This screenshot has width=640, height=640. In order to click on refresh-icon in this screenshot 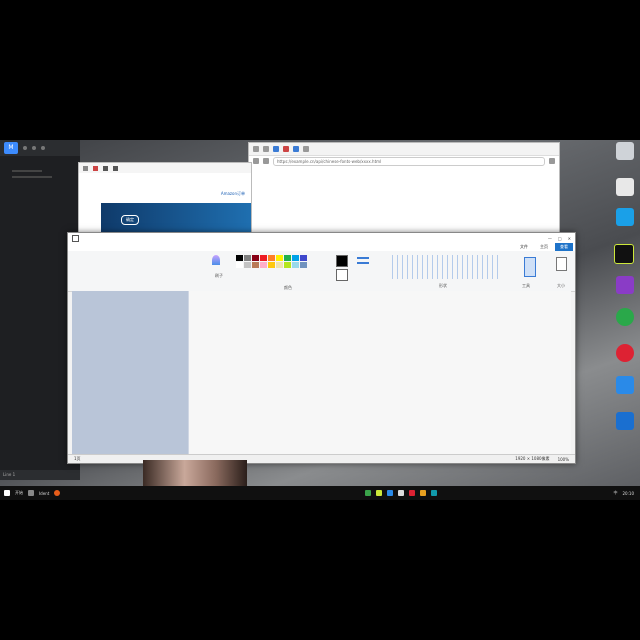, I will do `click(256, 161)`.